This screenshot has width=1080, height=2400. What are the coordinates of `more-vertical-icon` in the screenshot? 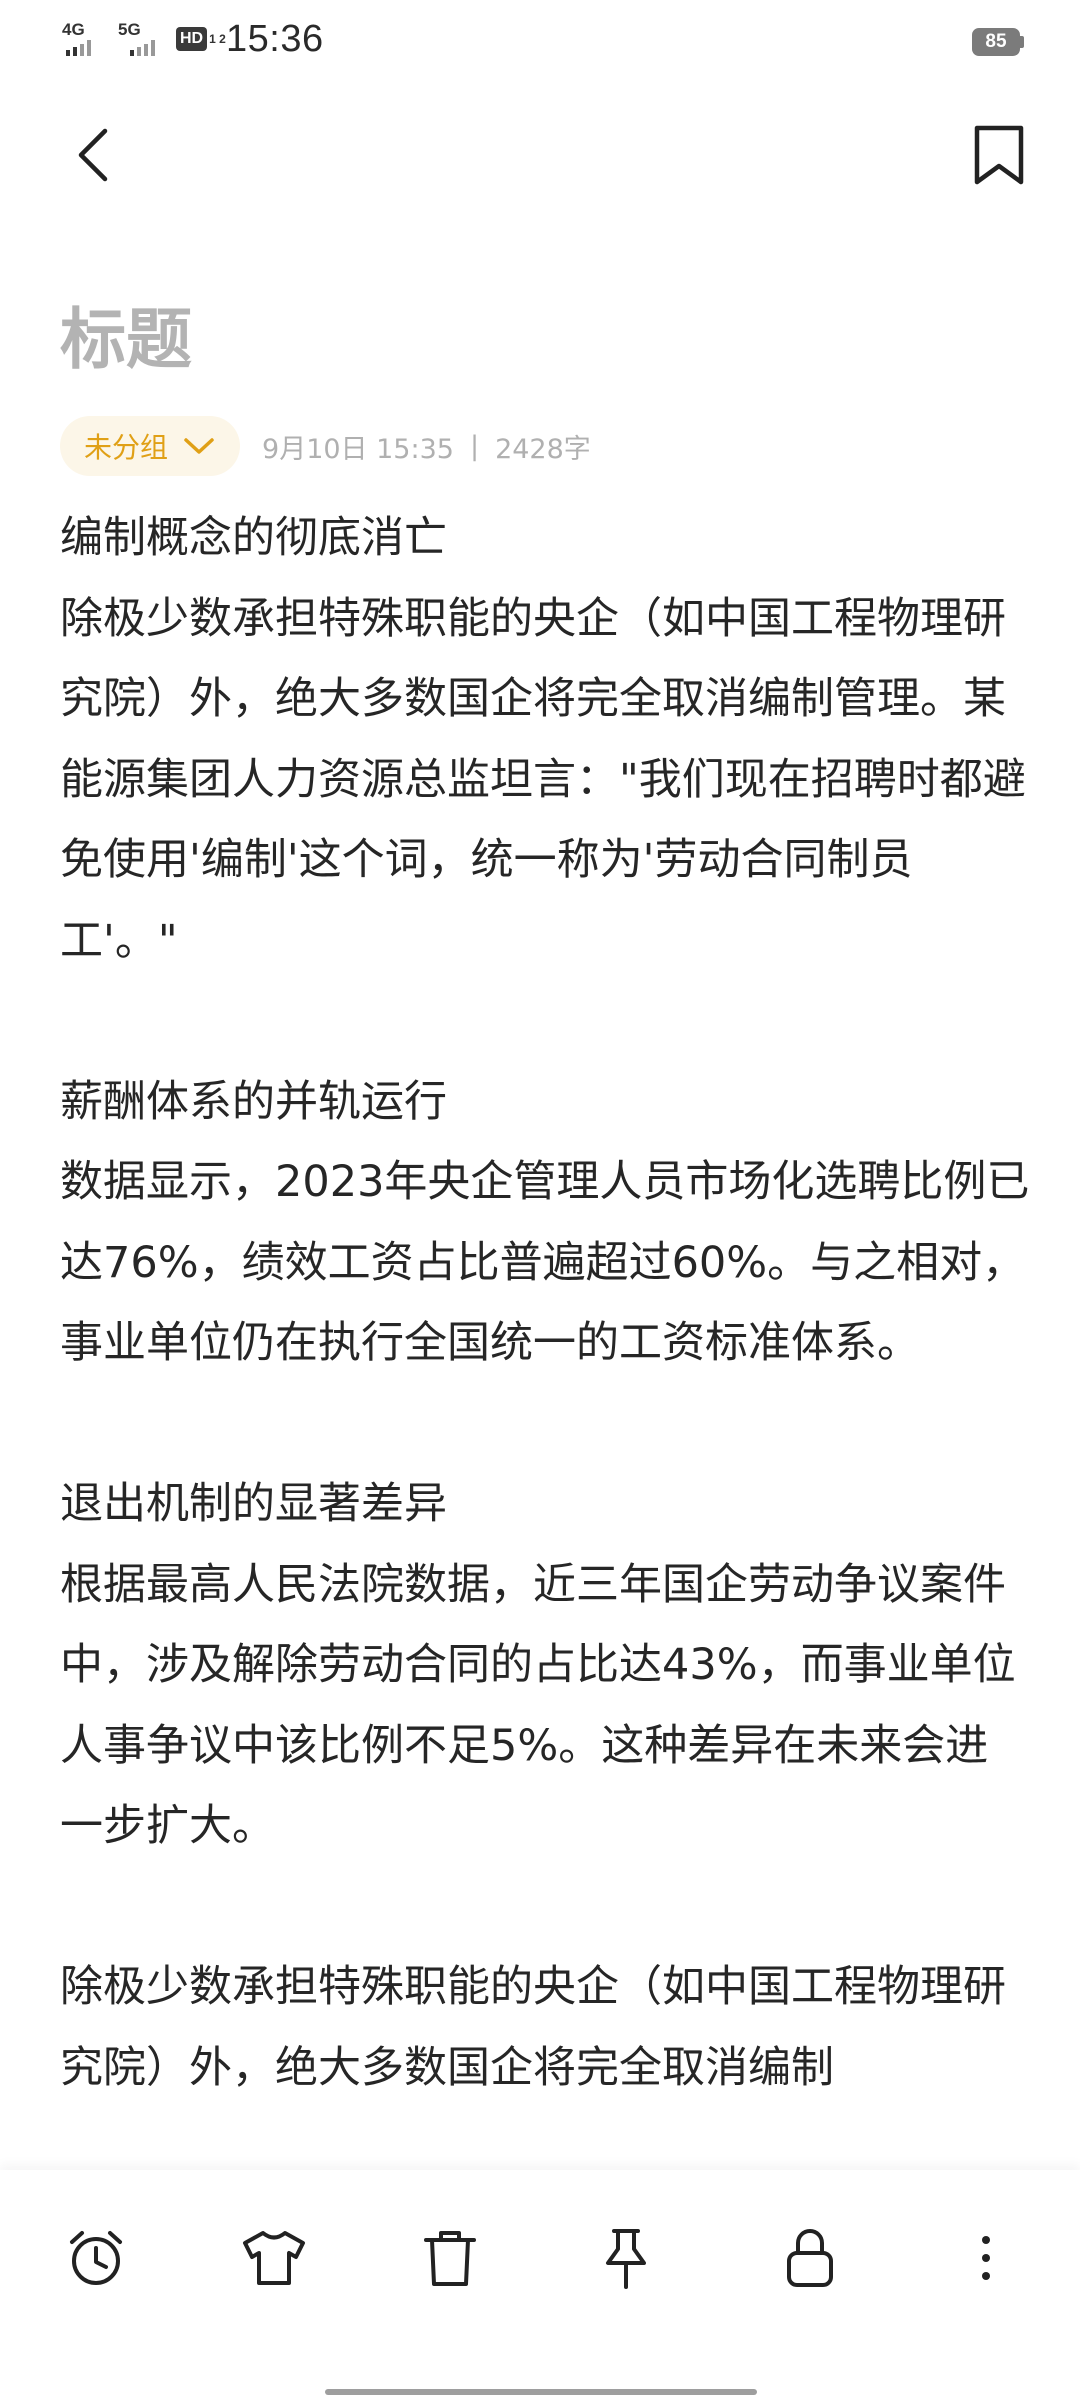 It's located at (986, 2258).